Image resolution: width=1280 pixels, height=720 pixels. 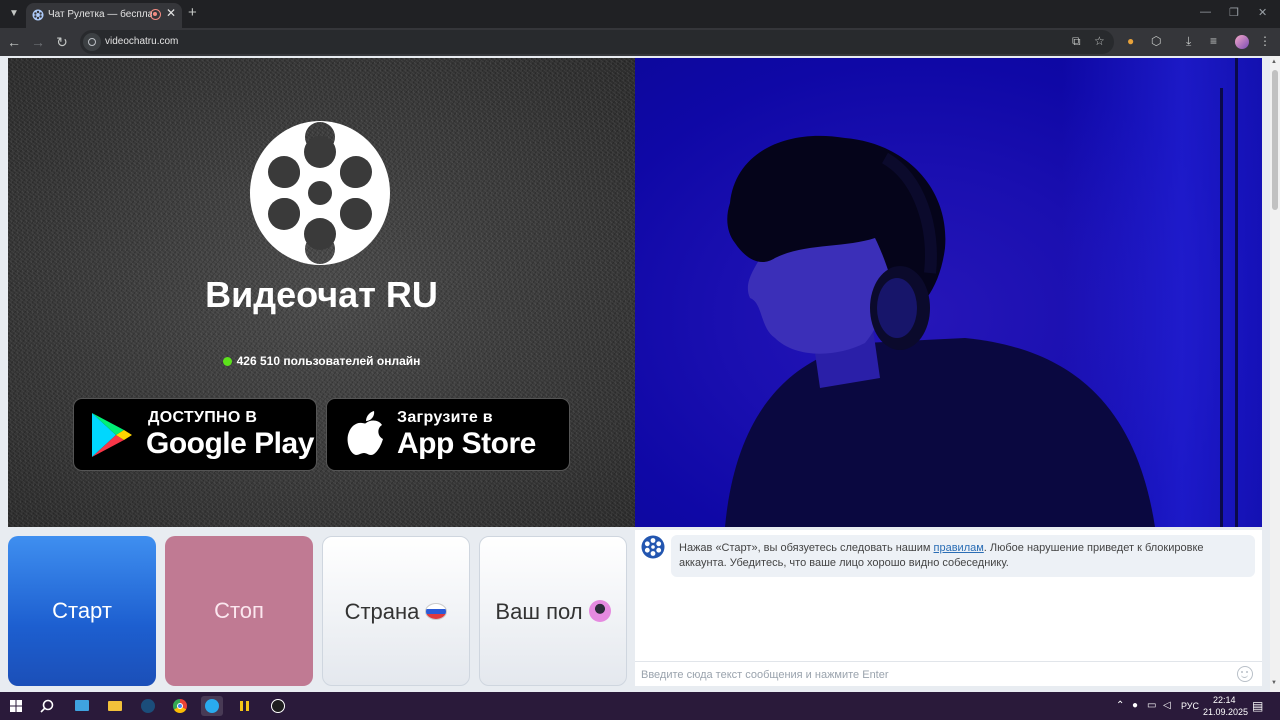 I want to click on downloads-icon: ⤓, so click(x=1188, y=41).